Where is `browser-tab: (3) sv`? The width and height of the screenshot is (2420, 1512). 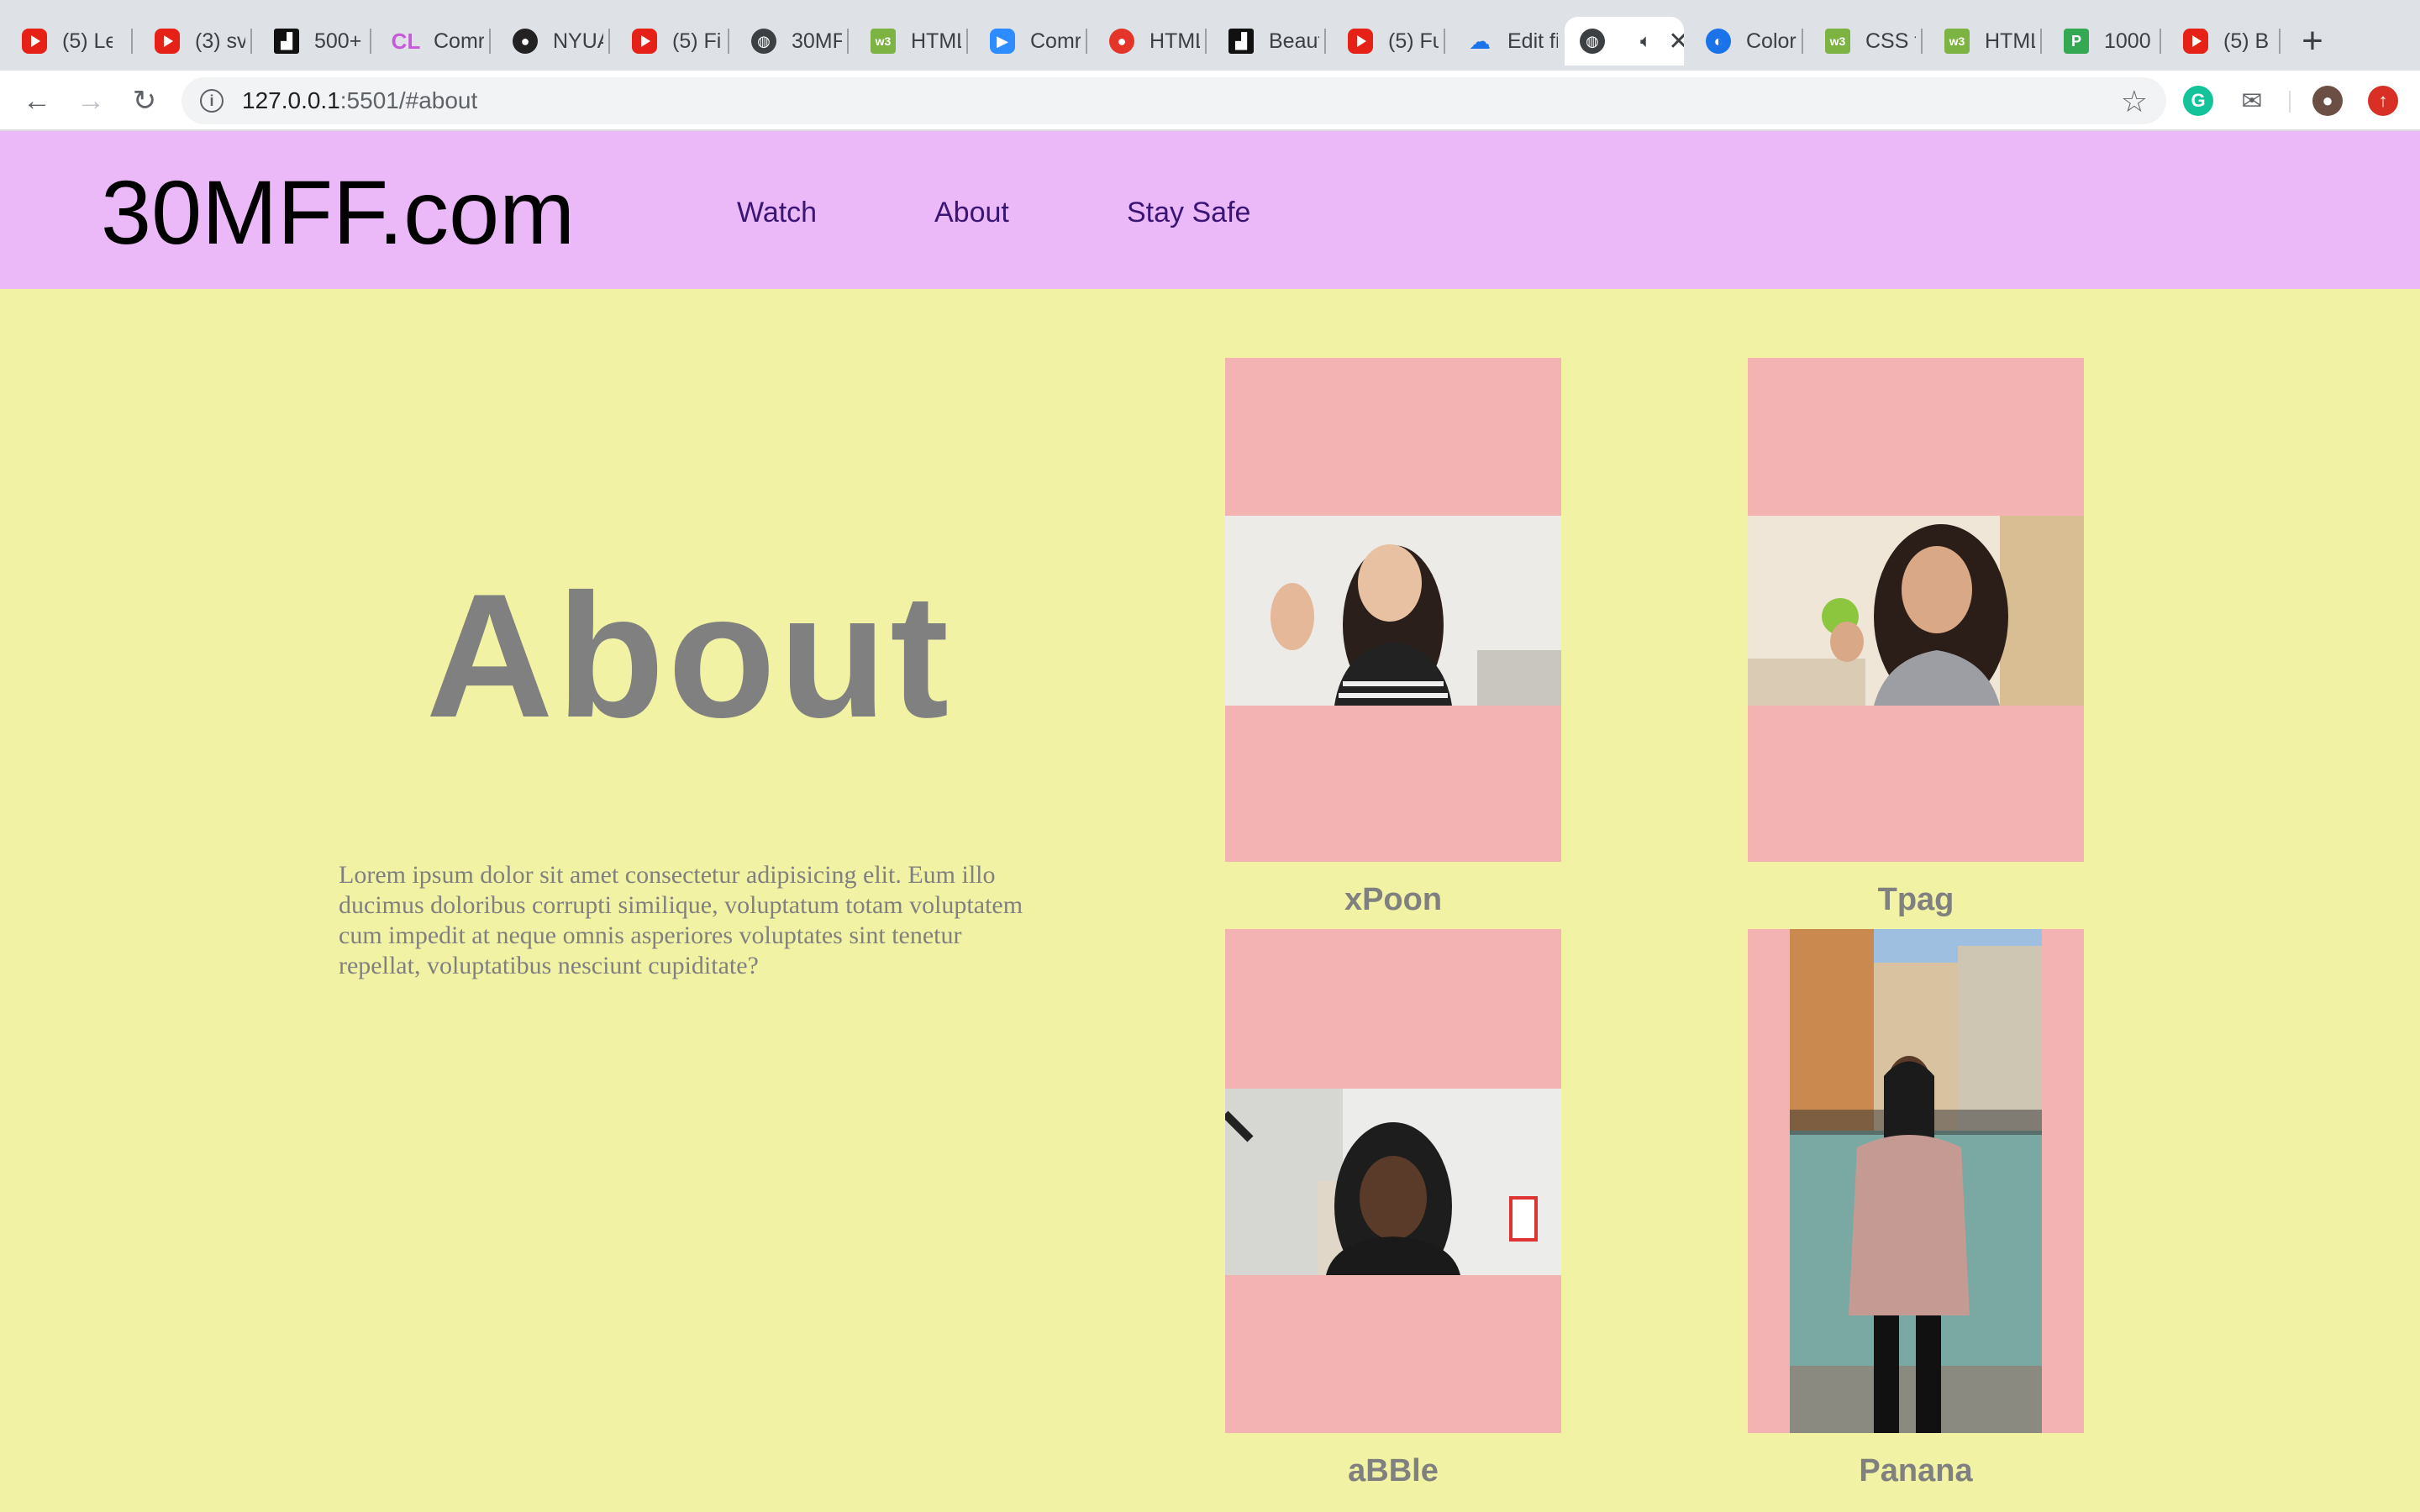 browser-tab: (3) sv is located at coordinates (192, 41).